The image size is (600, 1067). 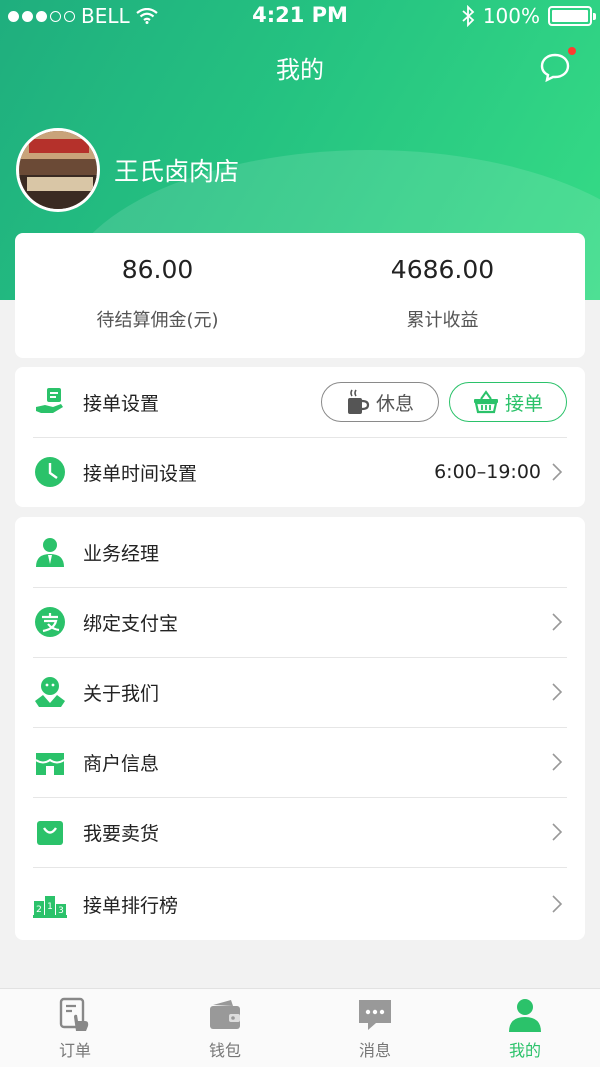 I want to click on order-settings-label: 接单设置, so click(x=121, y=403).